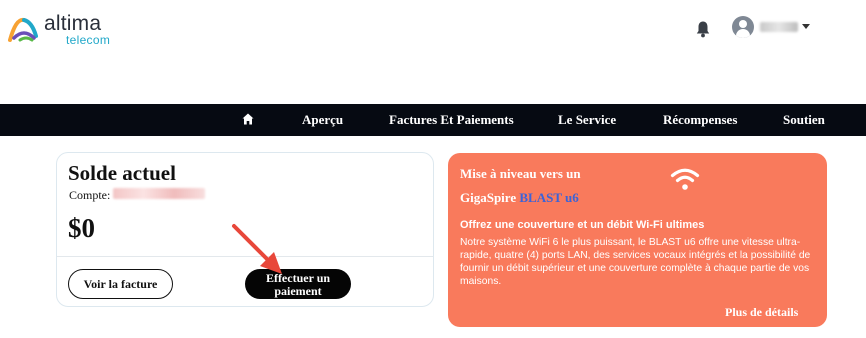  What do you see at coordinates (248, 119) in the screenshot?
I see `home-icon` at bounding box center [248, 119].